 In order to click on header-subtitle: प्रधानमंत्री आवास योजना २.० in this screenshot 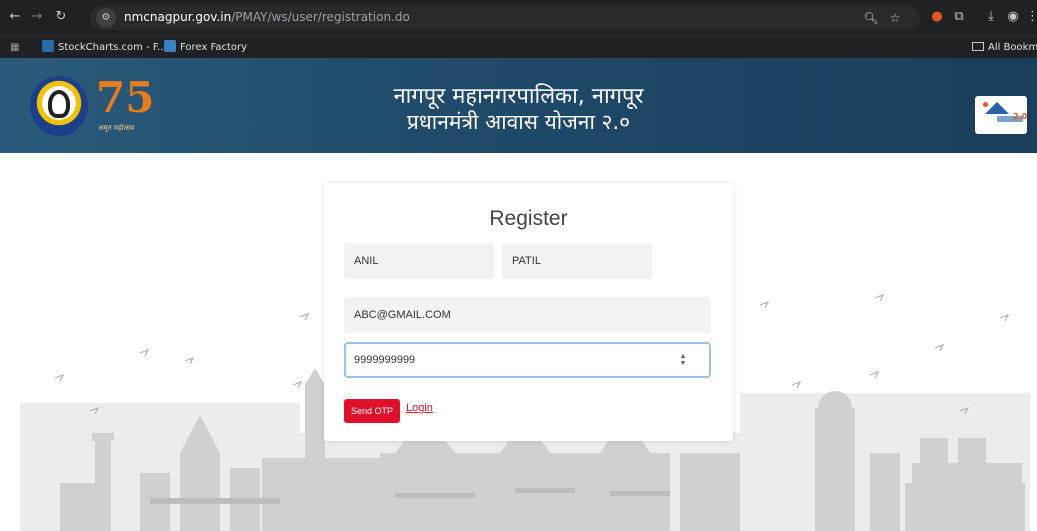, I will do `click(518, 122)`.